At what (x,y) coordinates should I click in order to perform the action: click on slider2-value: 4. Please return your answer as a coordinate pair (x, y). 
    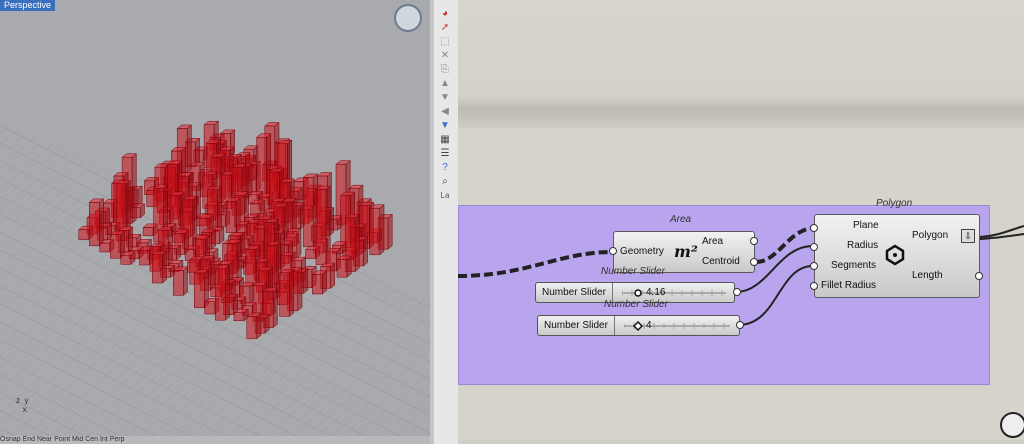
    Looking at the image, I should click on (649, 325).